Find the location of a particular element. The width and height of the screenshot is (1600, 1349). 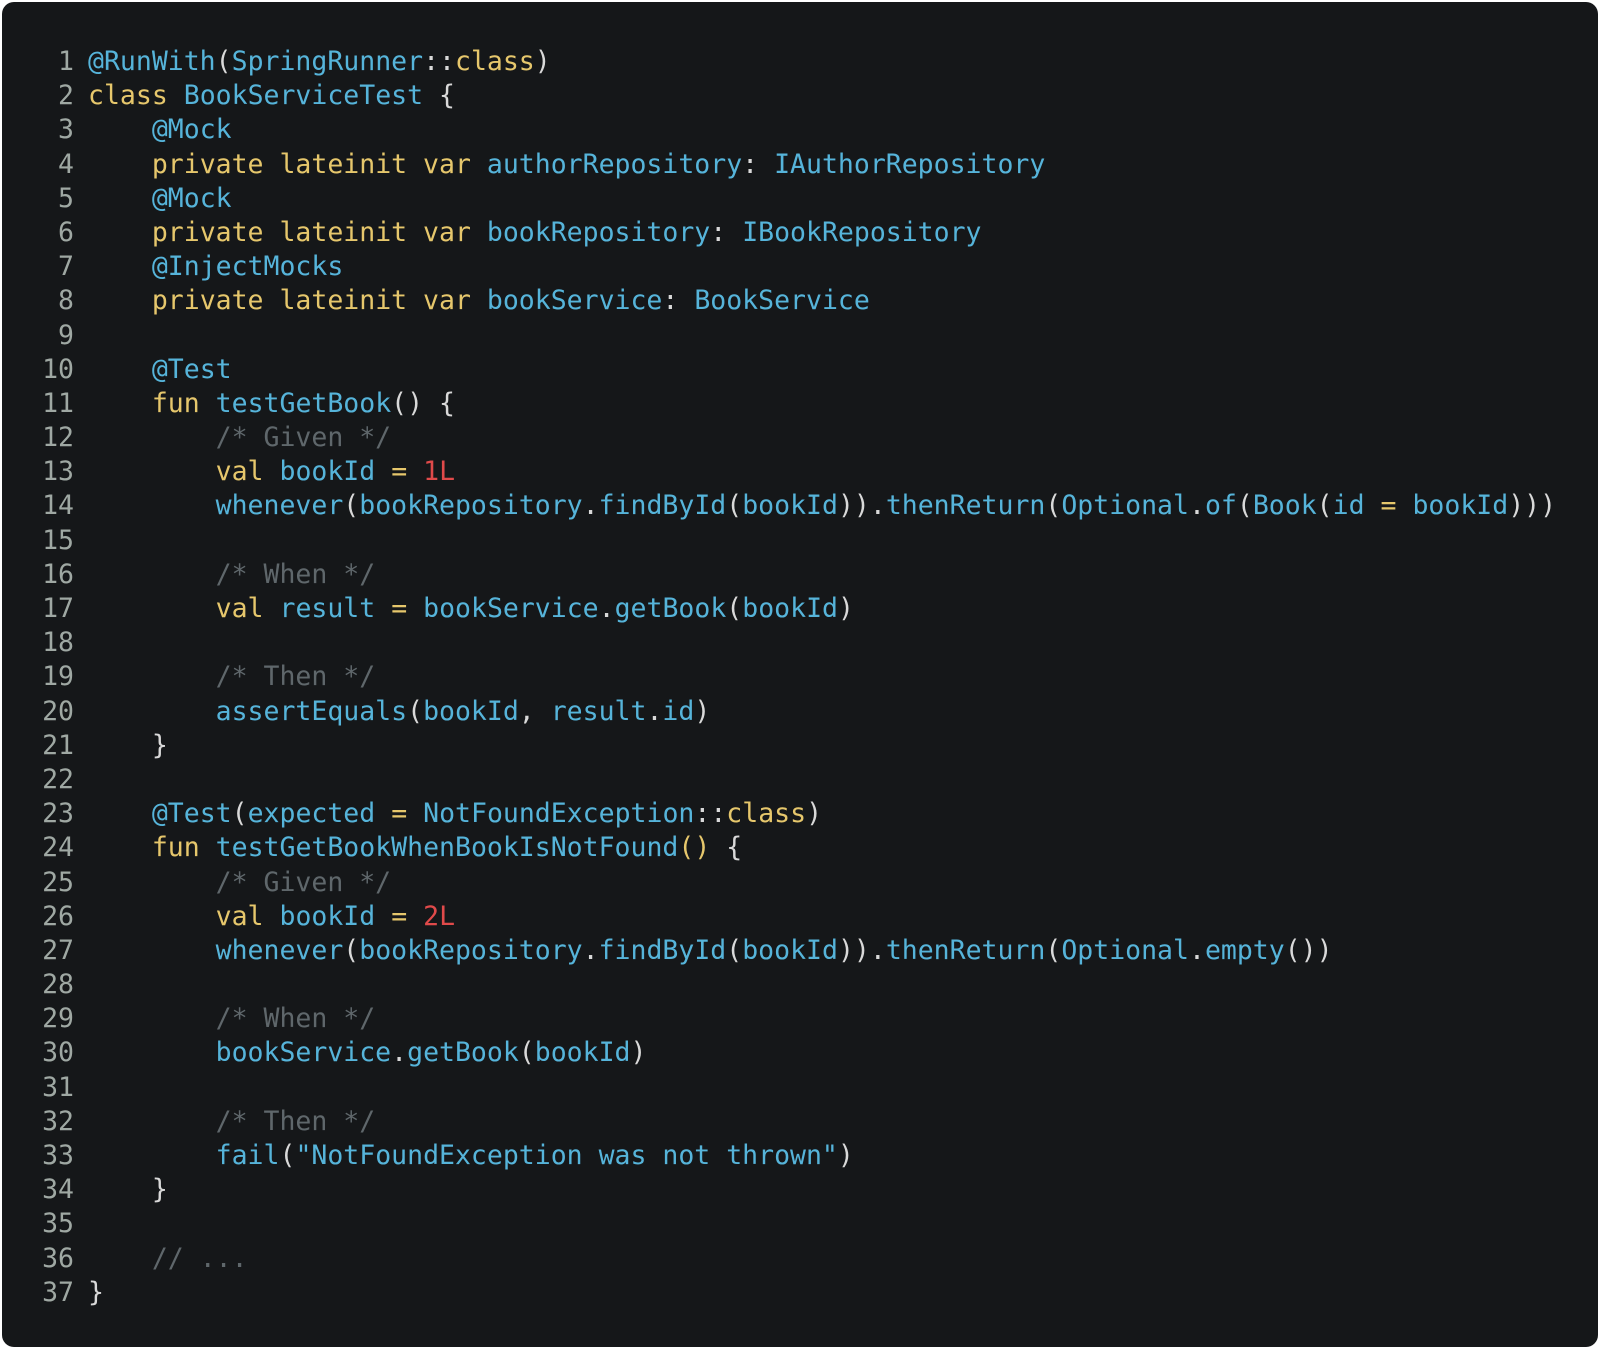

code-line: 3 @Mock is located at coordinates (800, 130).